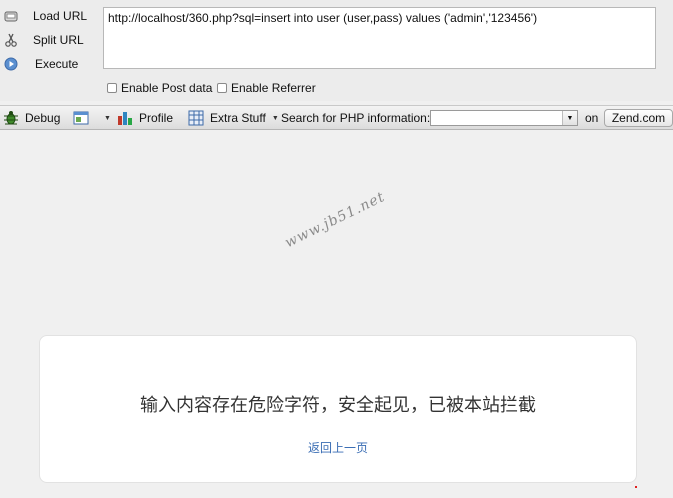 The width and height of the screenshot is (673, 498). Describe the element at coordinates (167, 88) in the screenshot. I see `enable-post-label: Enable Post data` at that location.